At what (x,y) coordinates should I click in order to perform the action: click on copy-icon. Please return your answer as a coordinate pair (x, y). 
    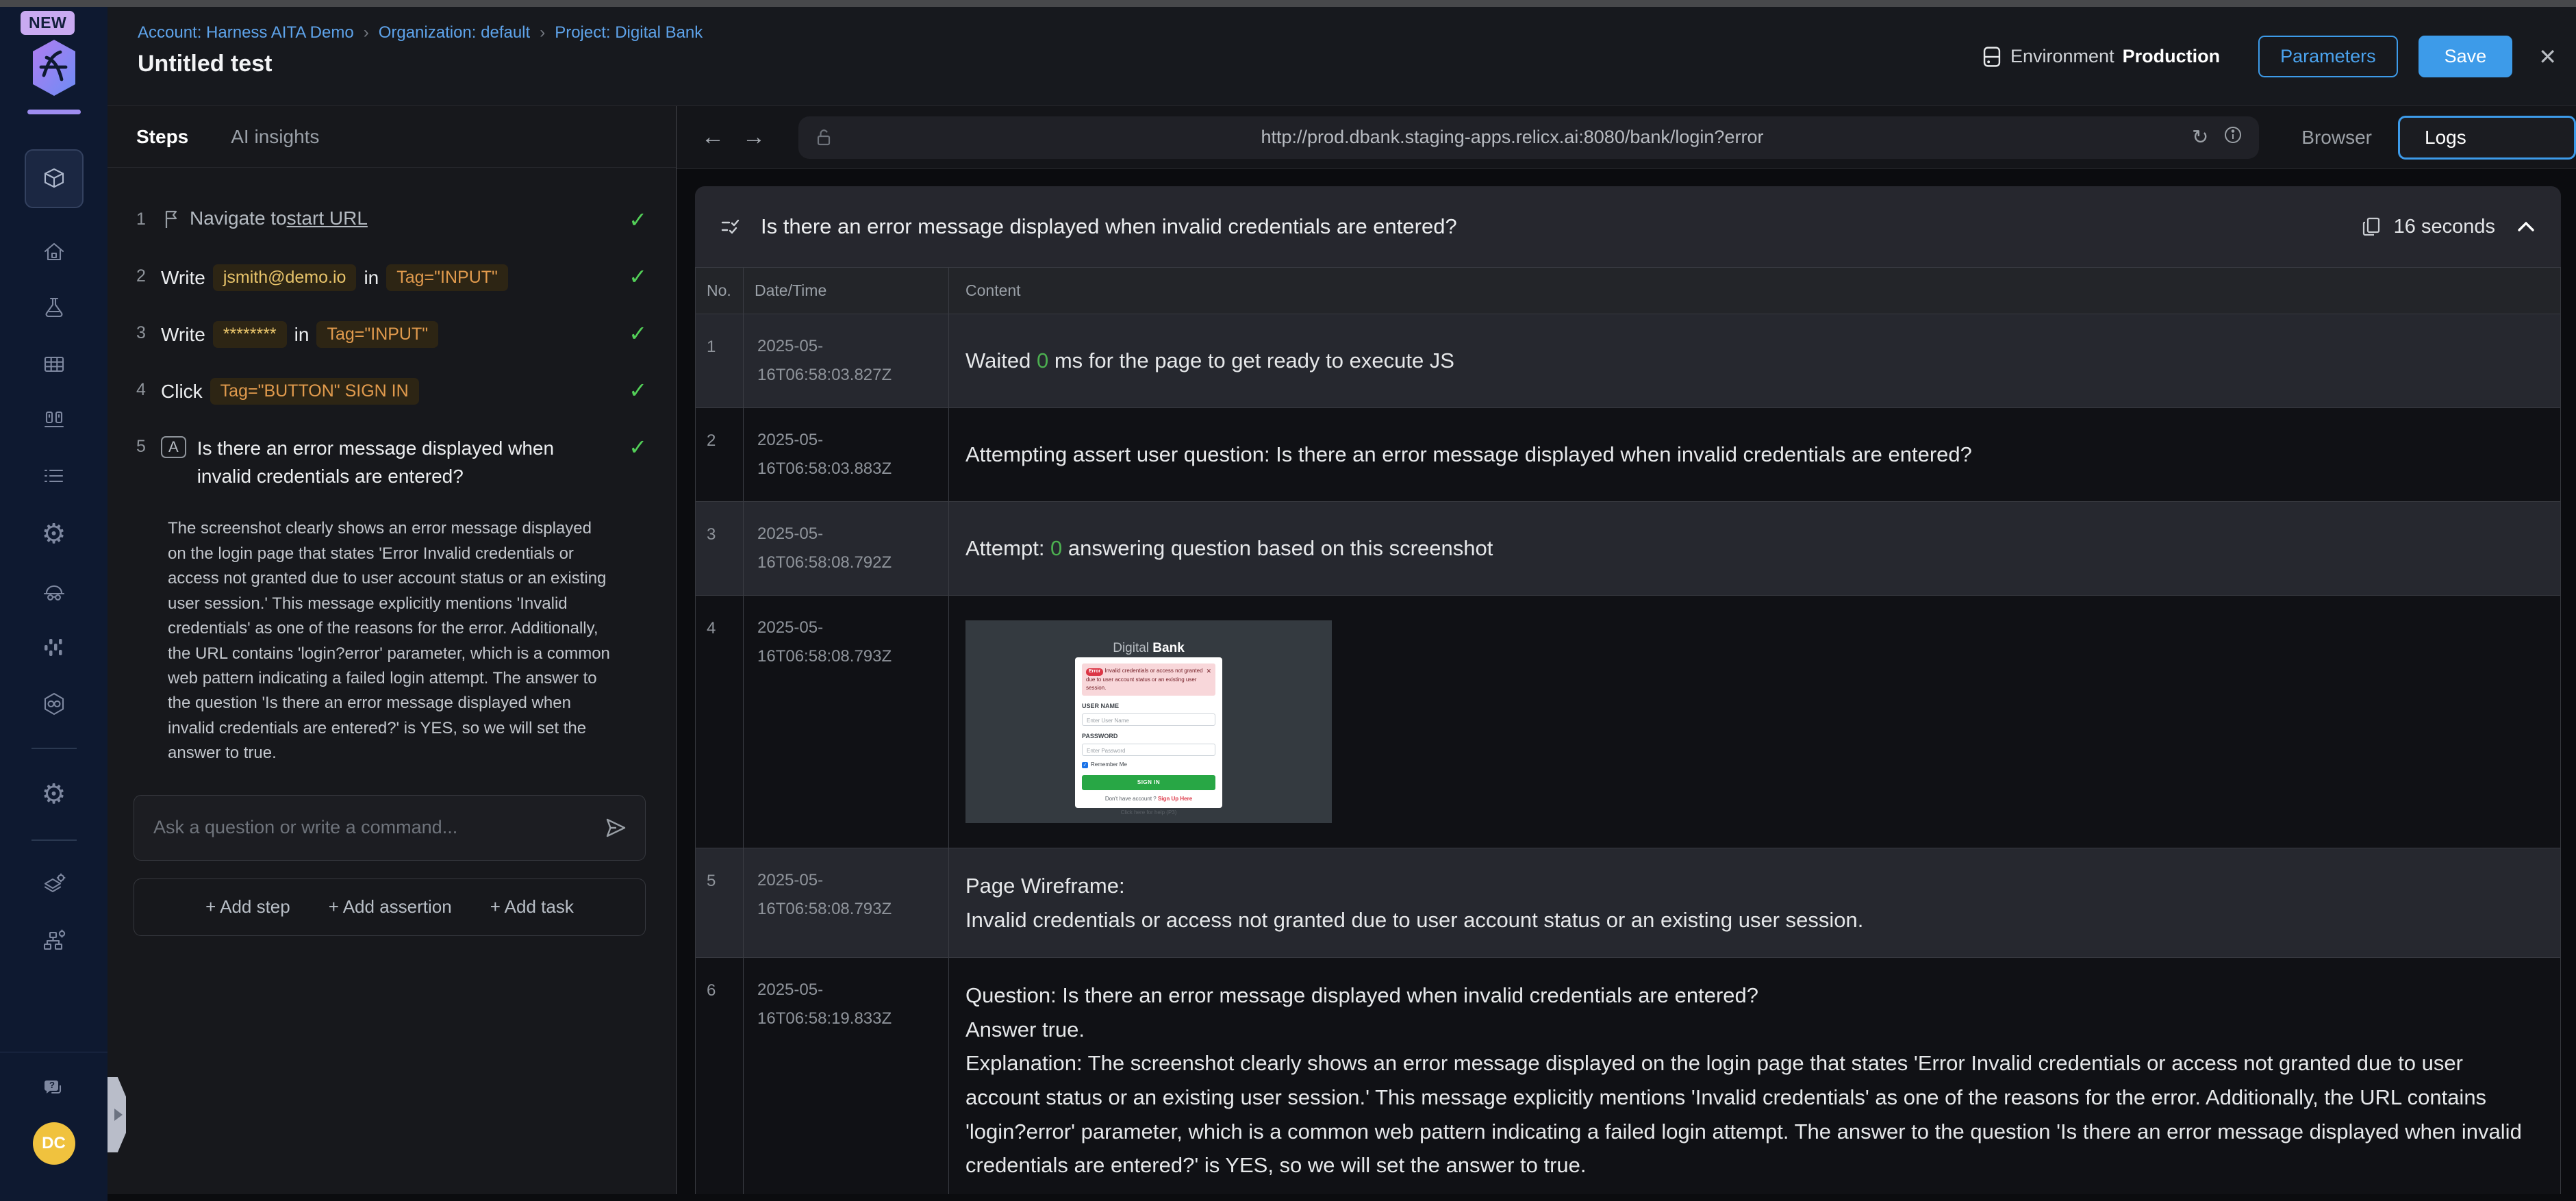
    Looking at the image, I should click on (2371, 227).